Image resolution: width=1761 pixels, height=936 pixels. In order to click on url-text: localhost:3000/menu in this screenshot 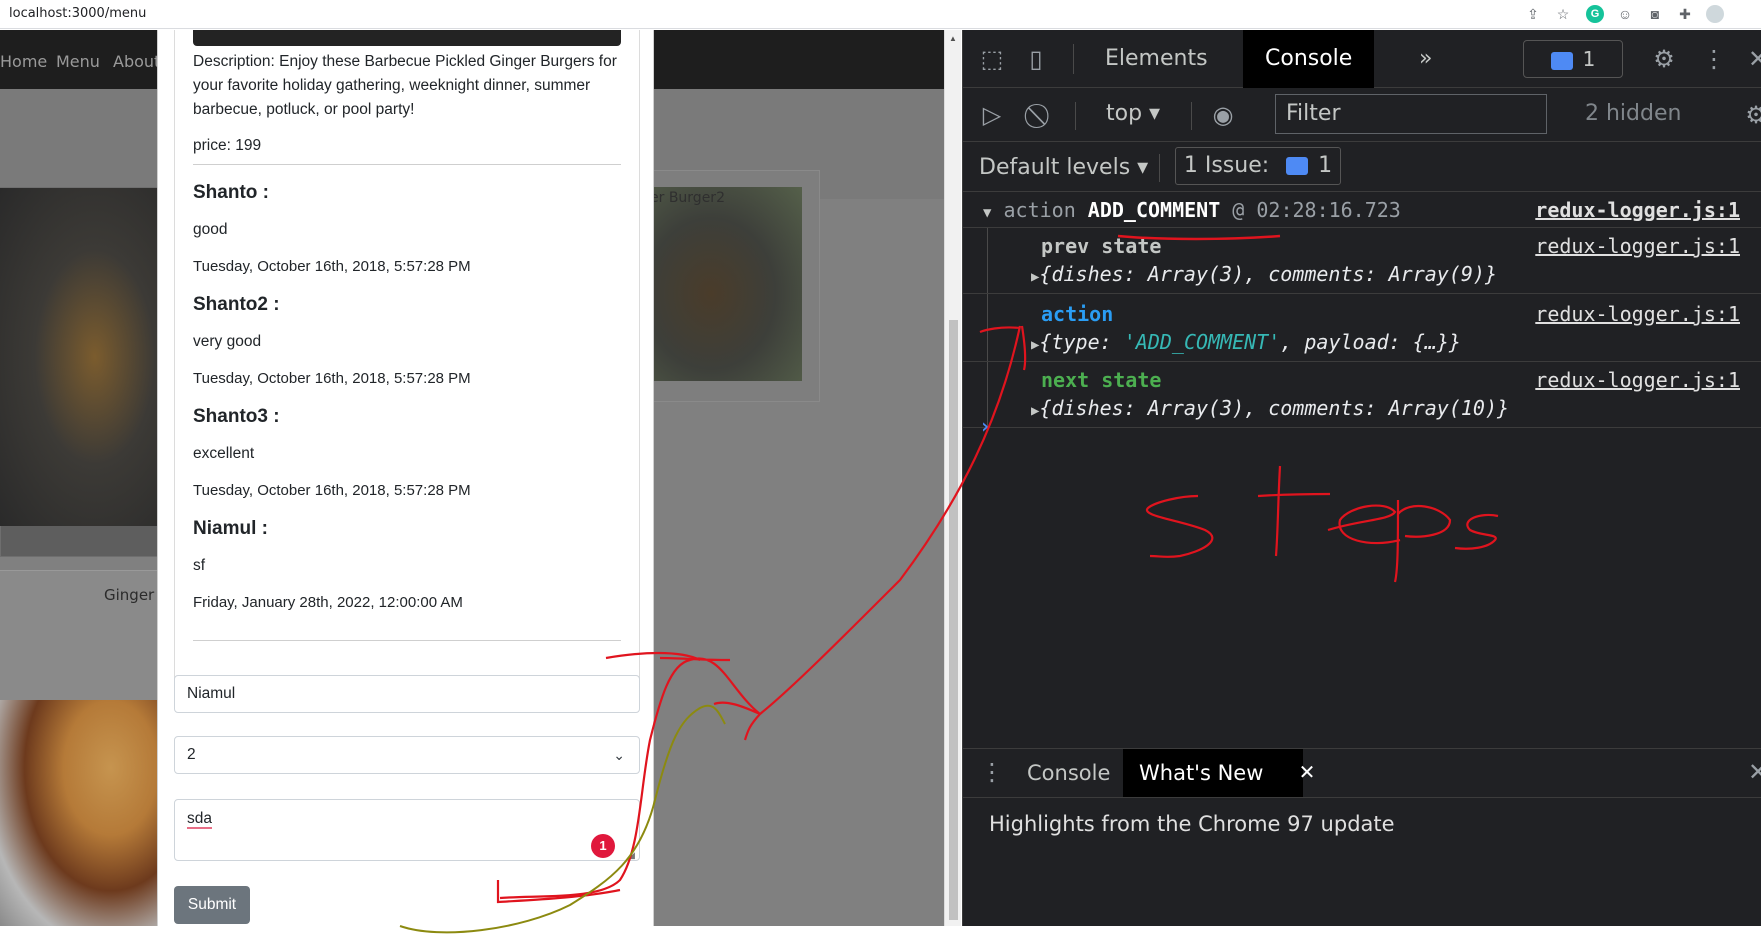, I will do `click(77, 13)`.